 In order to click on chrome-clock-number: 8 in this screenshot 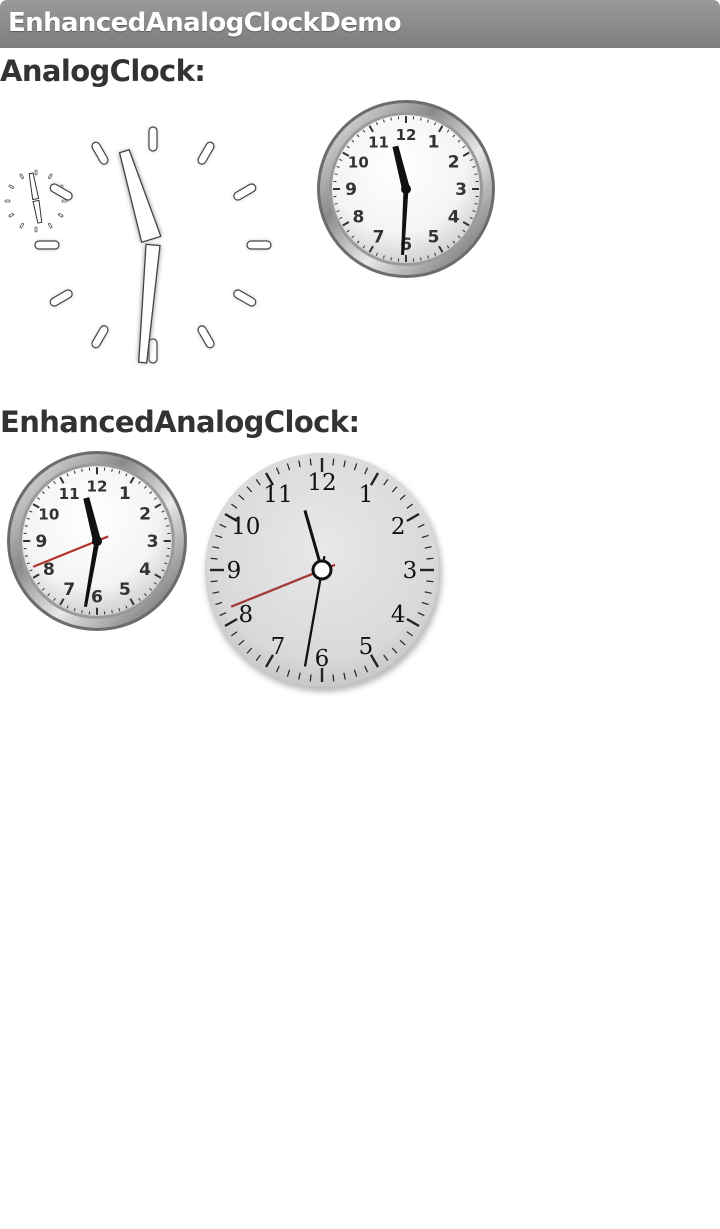, I will do `click(358, 218)`.